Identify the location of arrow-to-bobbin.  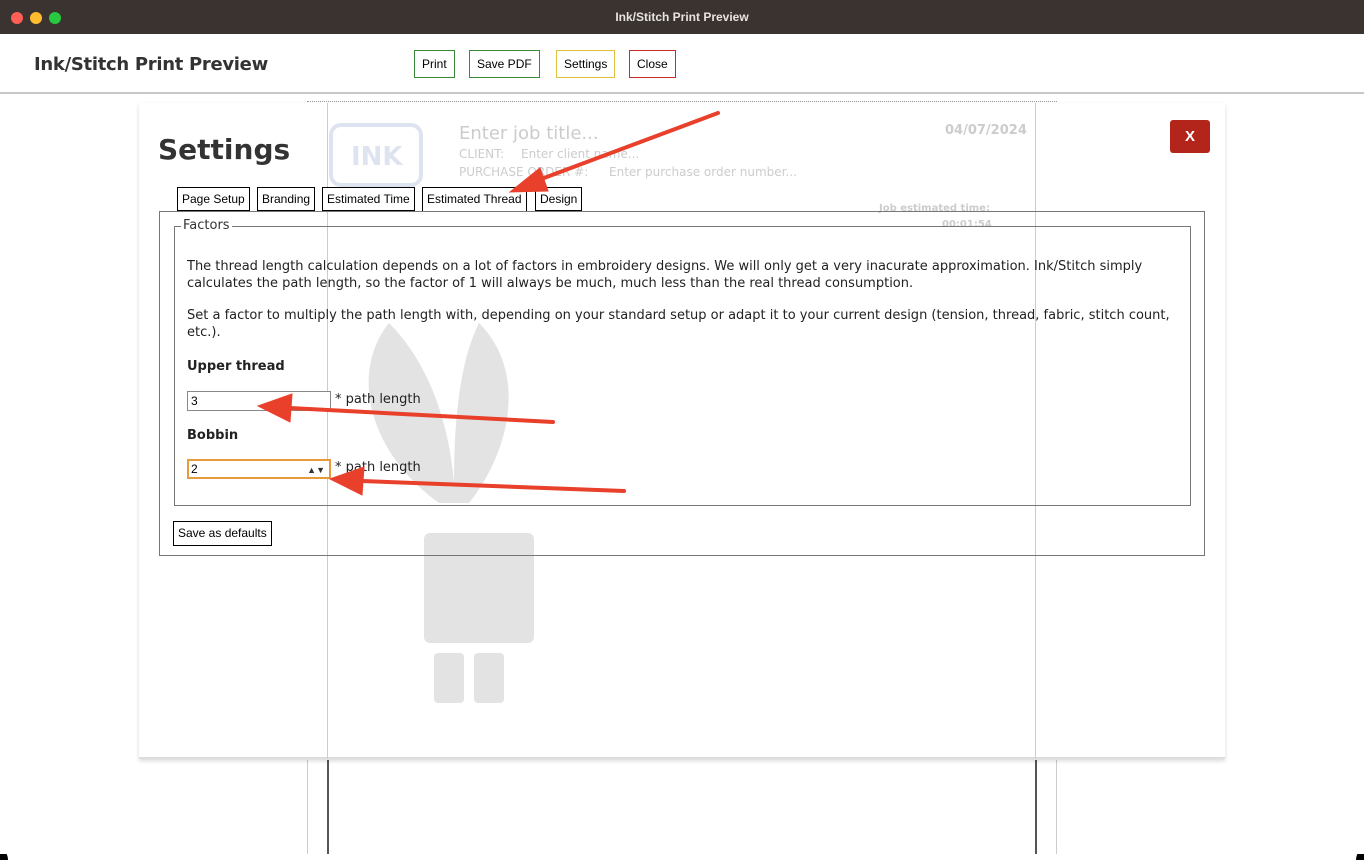
(493, 486).